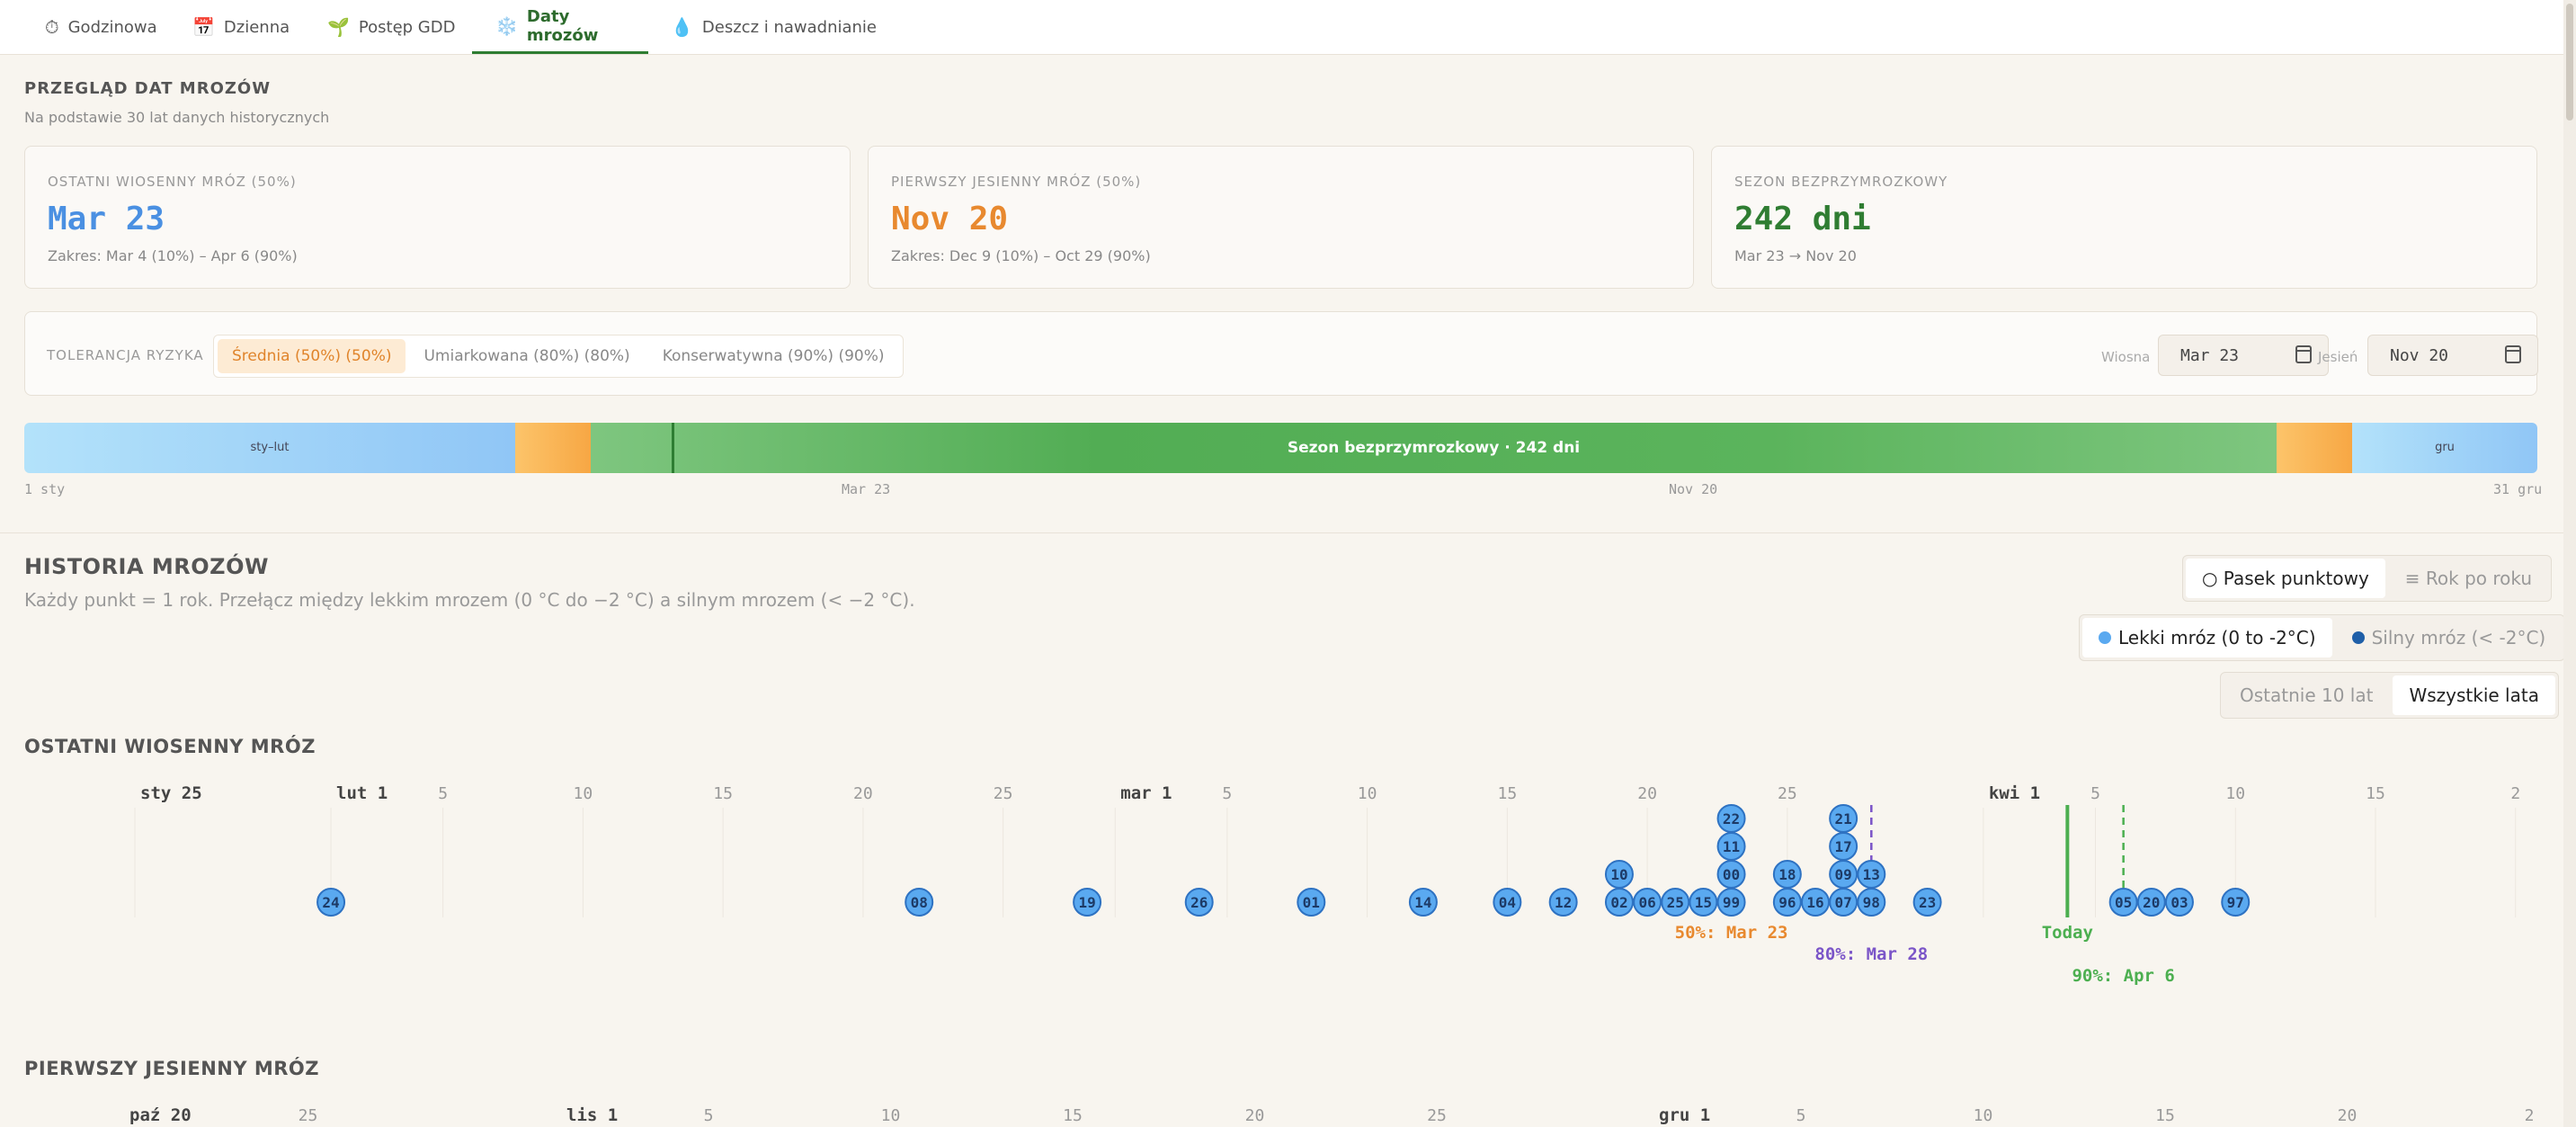 The height and width of the screenshot is (1127, 2576). I want to click on autumn-frost-dot-strip: paź 20 25 lis 1 5 10 15 20 25 gru 1 5 10 15 20 2, so click(1332, 1115).